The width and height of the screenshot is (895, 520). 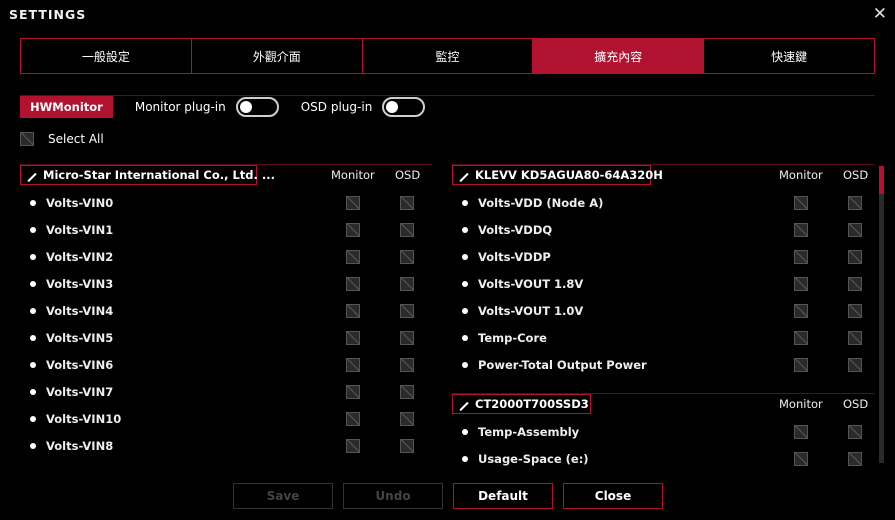 I want to click on sensor-name: Power-Total Output Power, so click(x=562, y=365).